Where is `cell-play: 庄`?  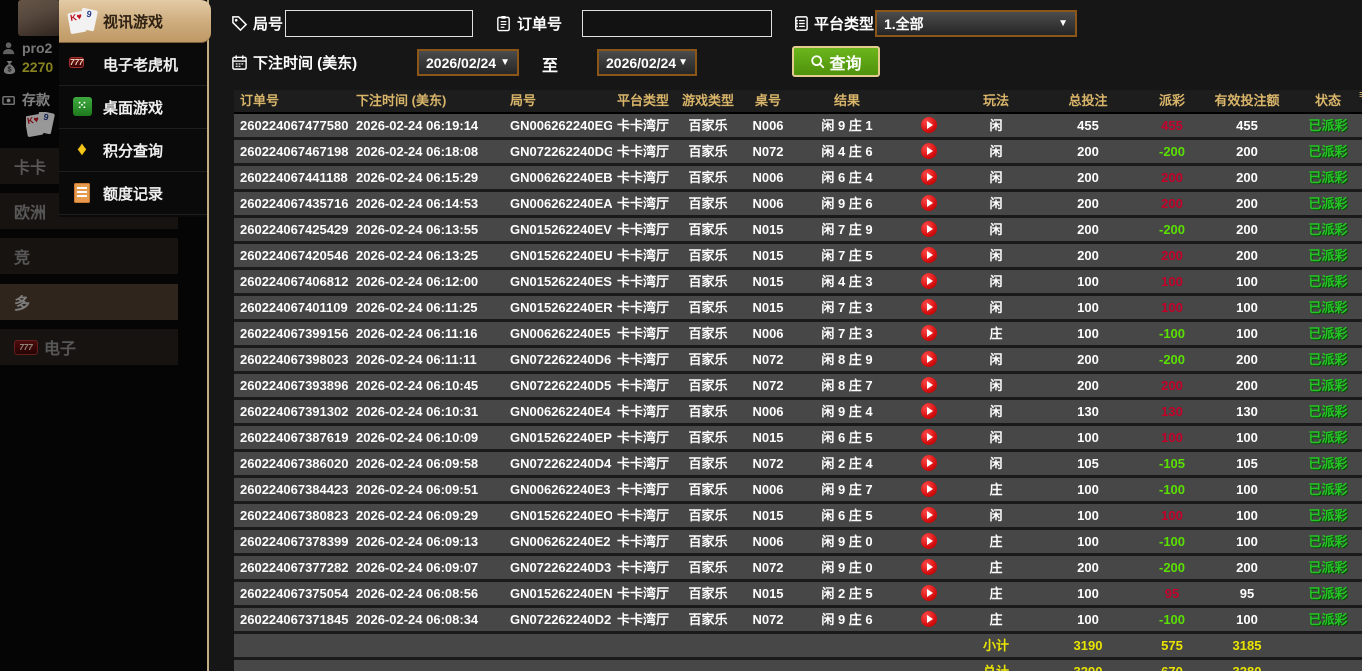 cell-play: 庄 is located at coordinates (996, 619).